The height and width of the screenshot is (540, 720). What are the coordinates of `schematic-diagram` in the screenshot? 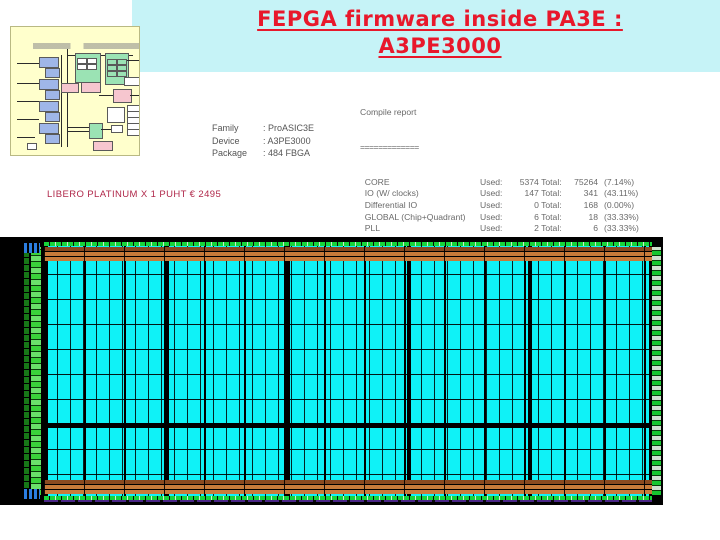 It's located at (75, 91).